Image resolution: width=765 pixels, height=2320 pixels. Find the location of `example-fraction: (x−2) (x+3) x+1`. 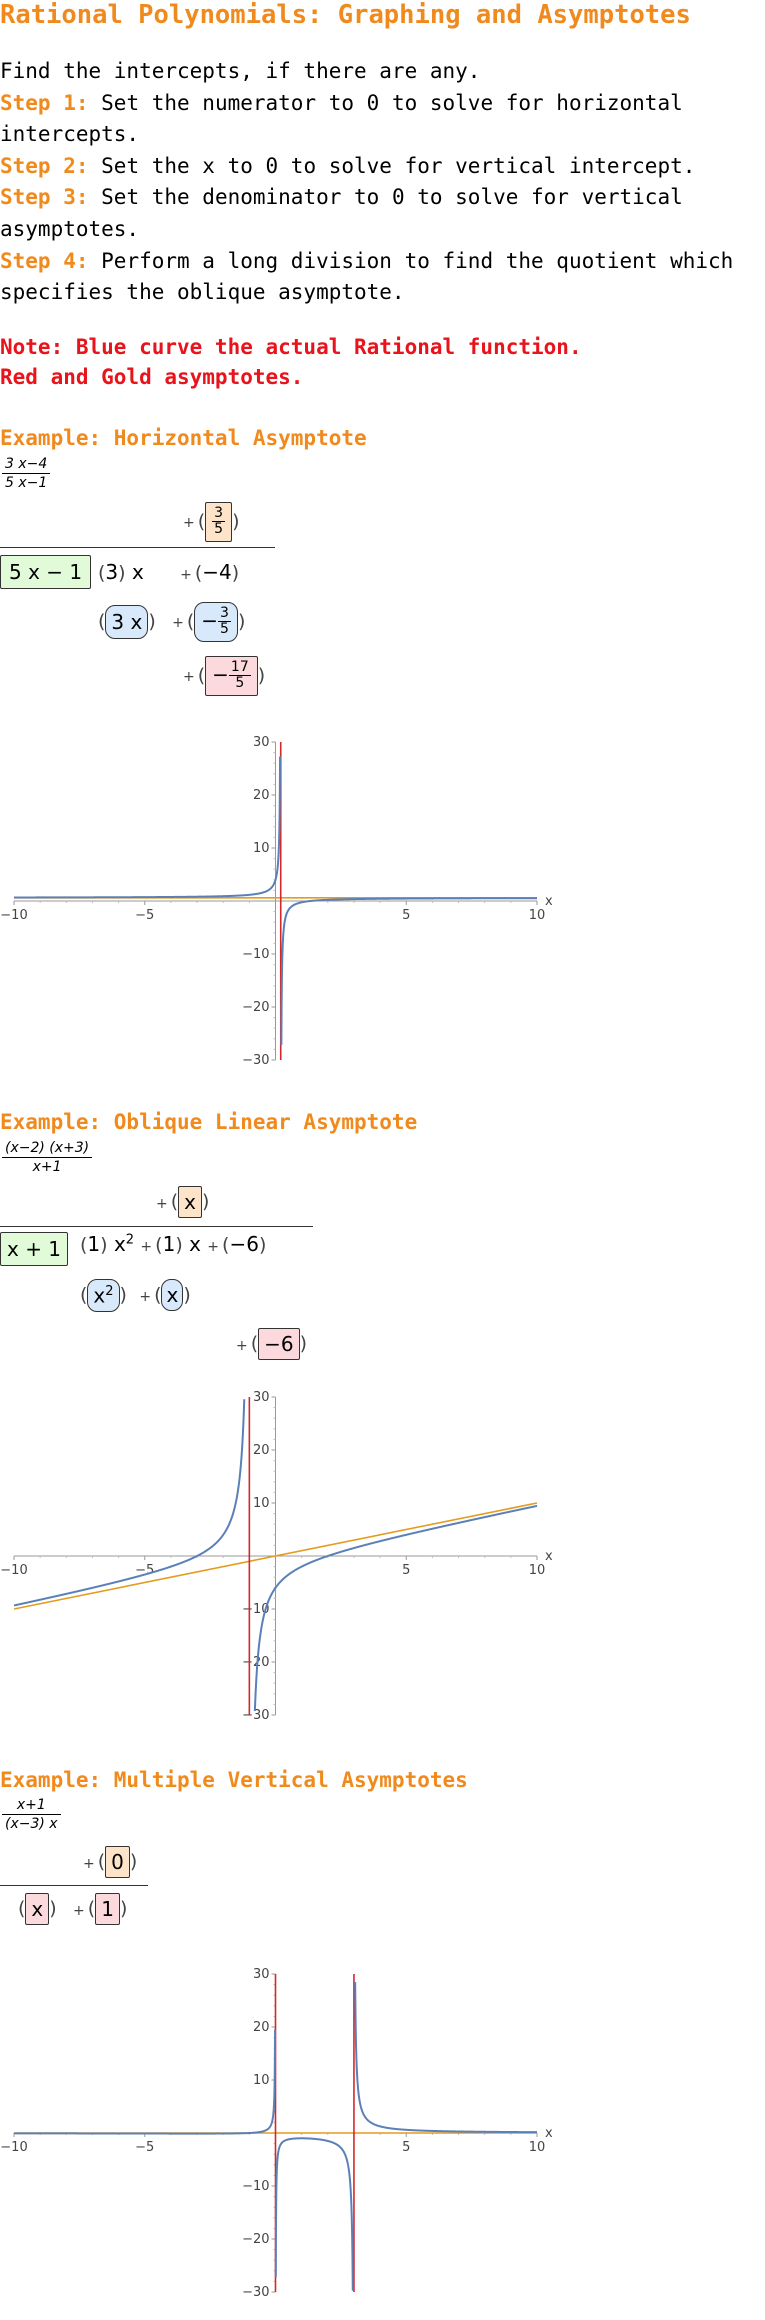

example-fraction: (x−2) (x+3) x+1 is located at coordinates (47, 1157).